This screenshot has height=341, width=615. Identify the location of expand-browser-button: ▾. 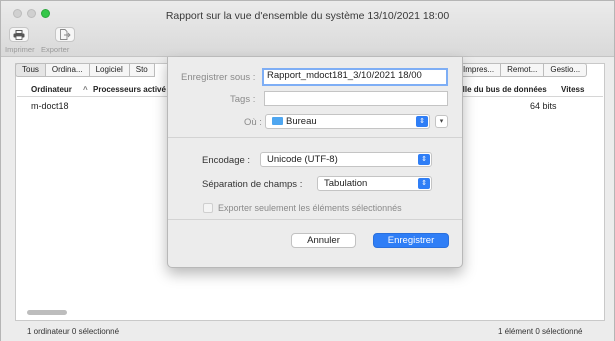
(441, 121).